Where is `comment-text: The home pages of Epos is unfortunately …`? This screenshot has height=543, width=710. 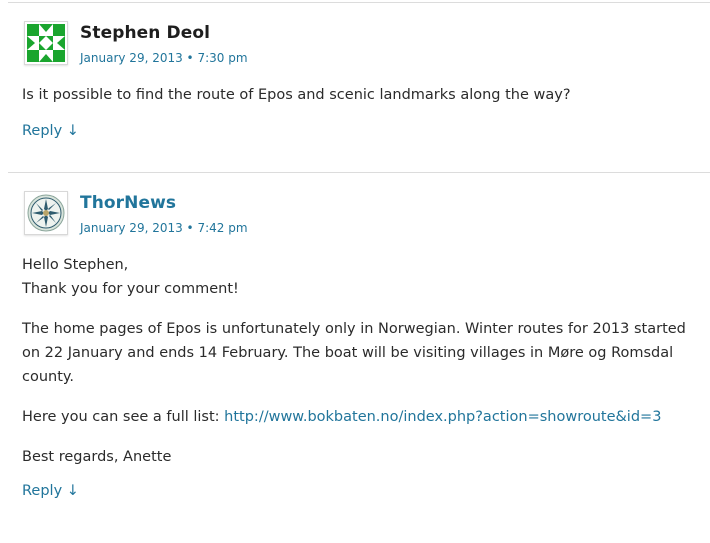 comment-text: The home pages of Epos is unfortunately … is located at coordinates (354, 353).